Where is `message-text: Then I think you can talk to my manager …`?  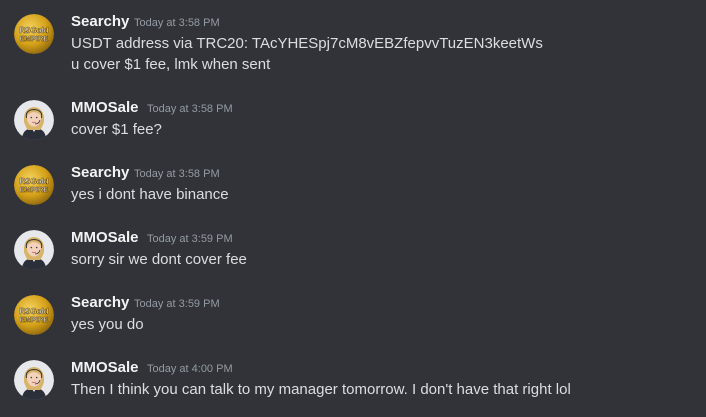 message-text: Then I think you can talk to my manager … is located at coordinates (321, 389).